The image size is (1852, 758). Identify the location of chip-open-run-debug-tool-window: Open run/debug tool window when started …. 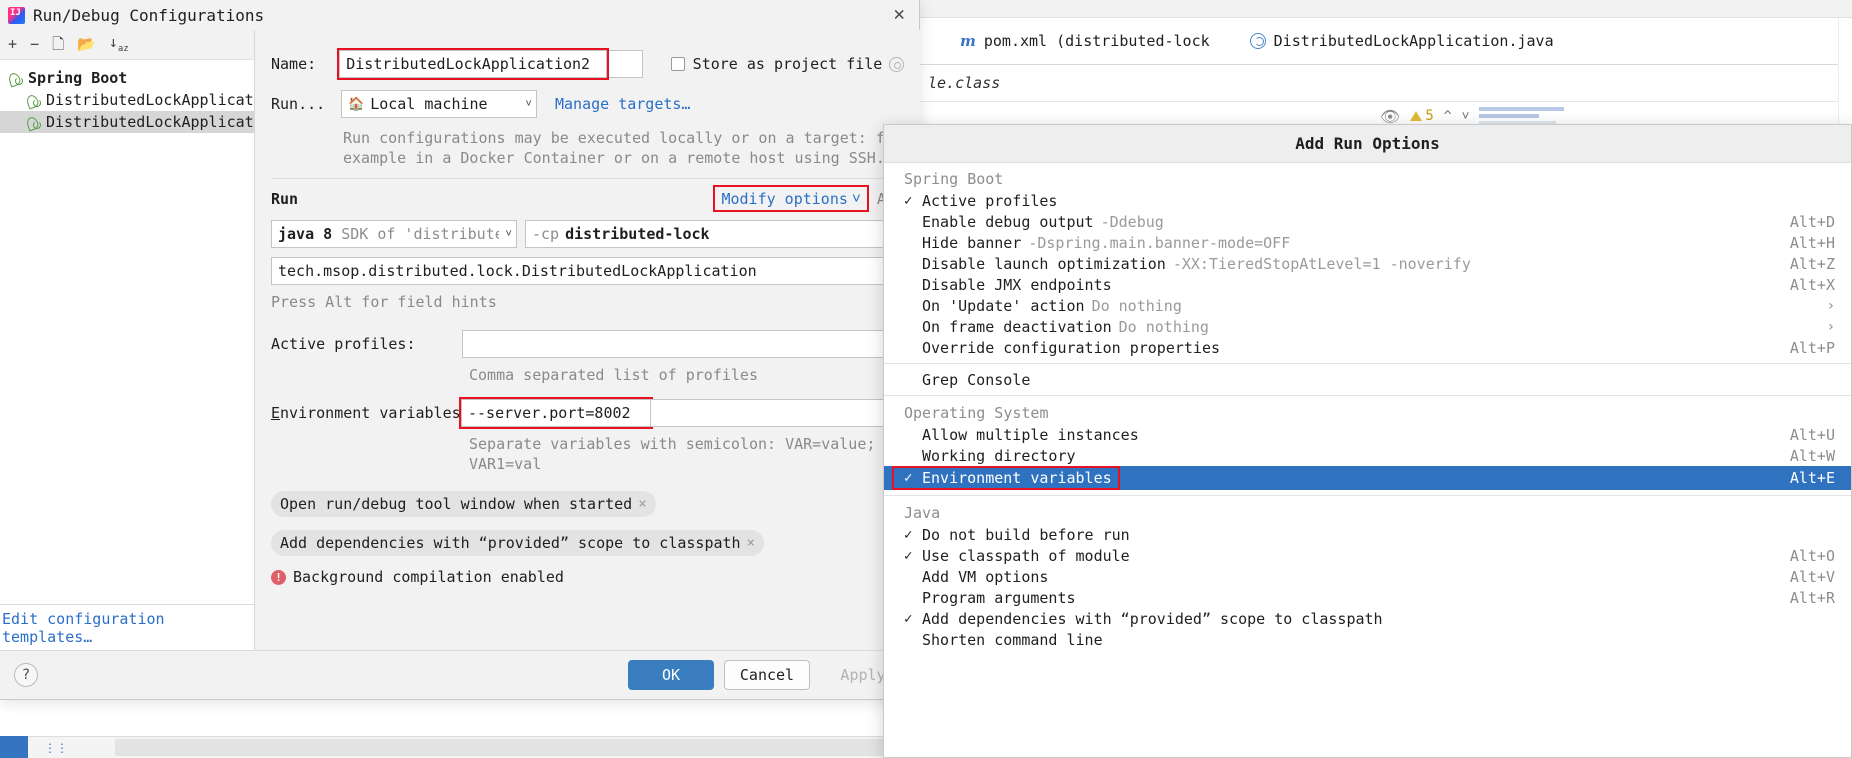
(463, 504).